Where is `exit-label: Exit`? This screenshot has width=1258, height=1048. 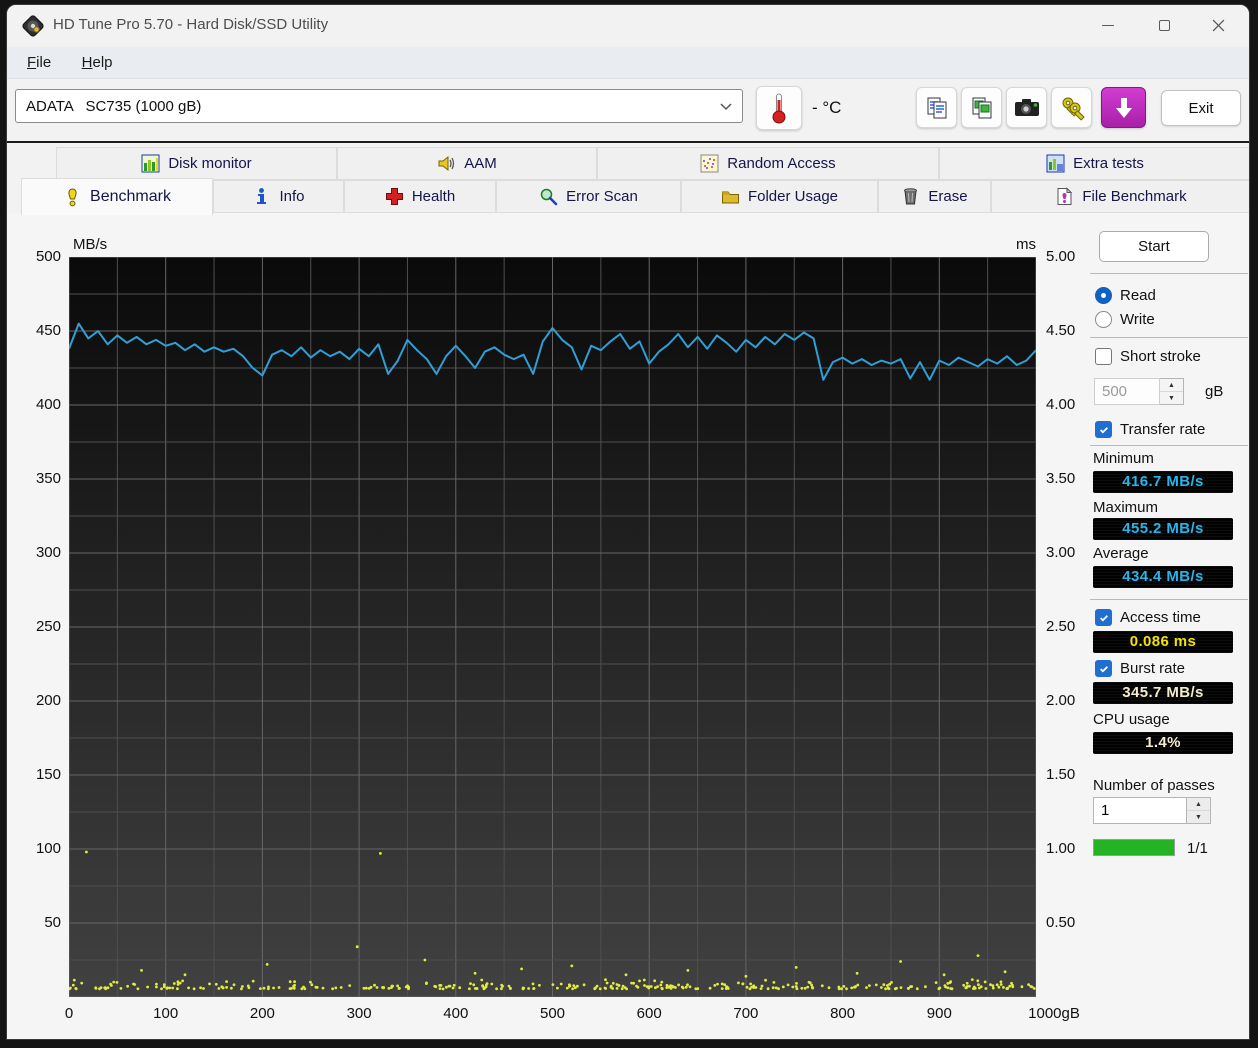
exit-label: Exit is located at coordinates (1201, 108).